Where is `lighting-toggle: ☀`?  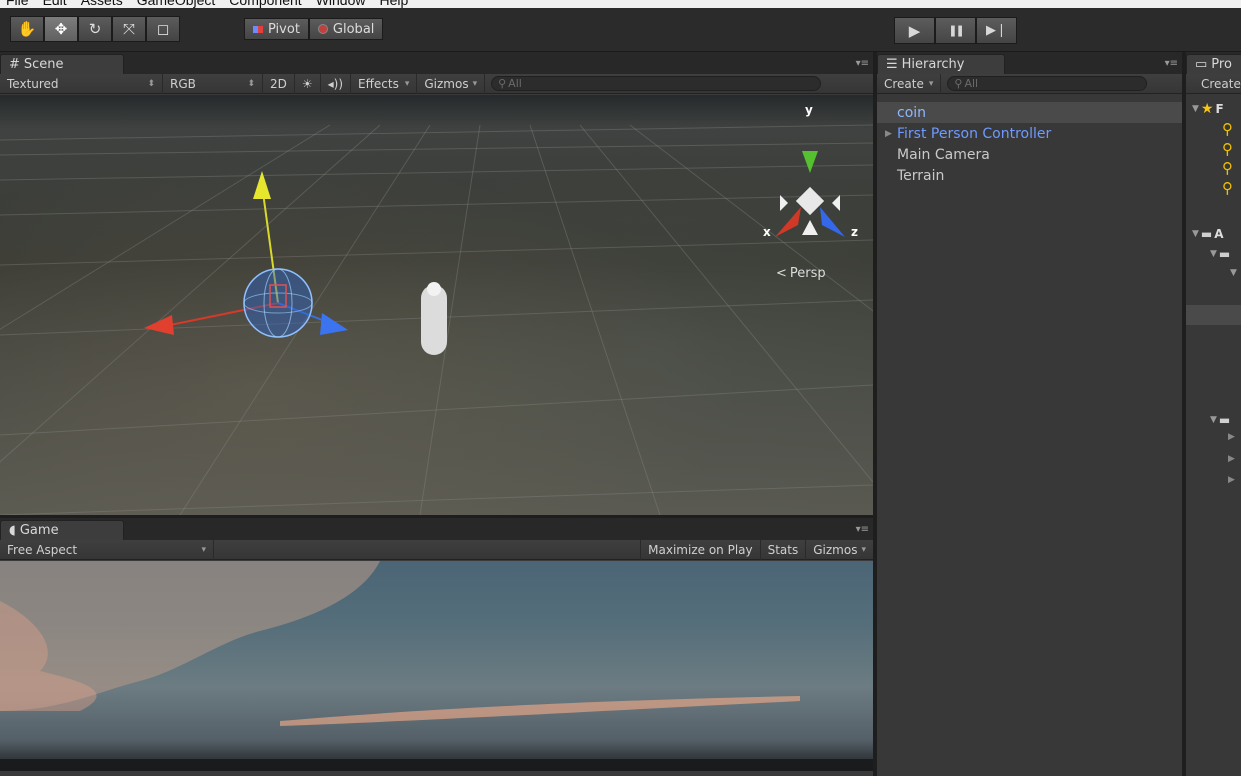
lighting-toggle: ☀ is located at coordinates (308, 83).